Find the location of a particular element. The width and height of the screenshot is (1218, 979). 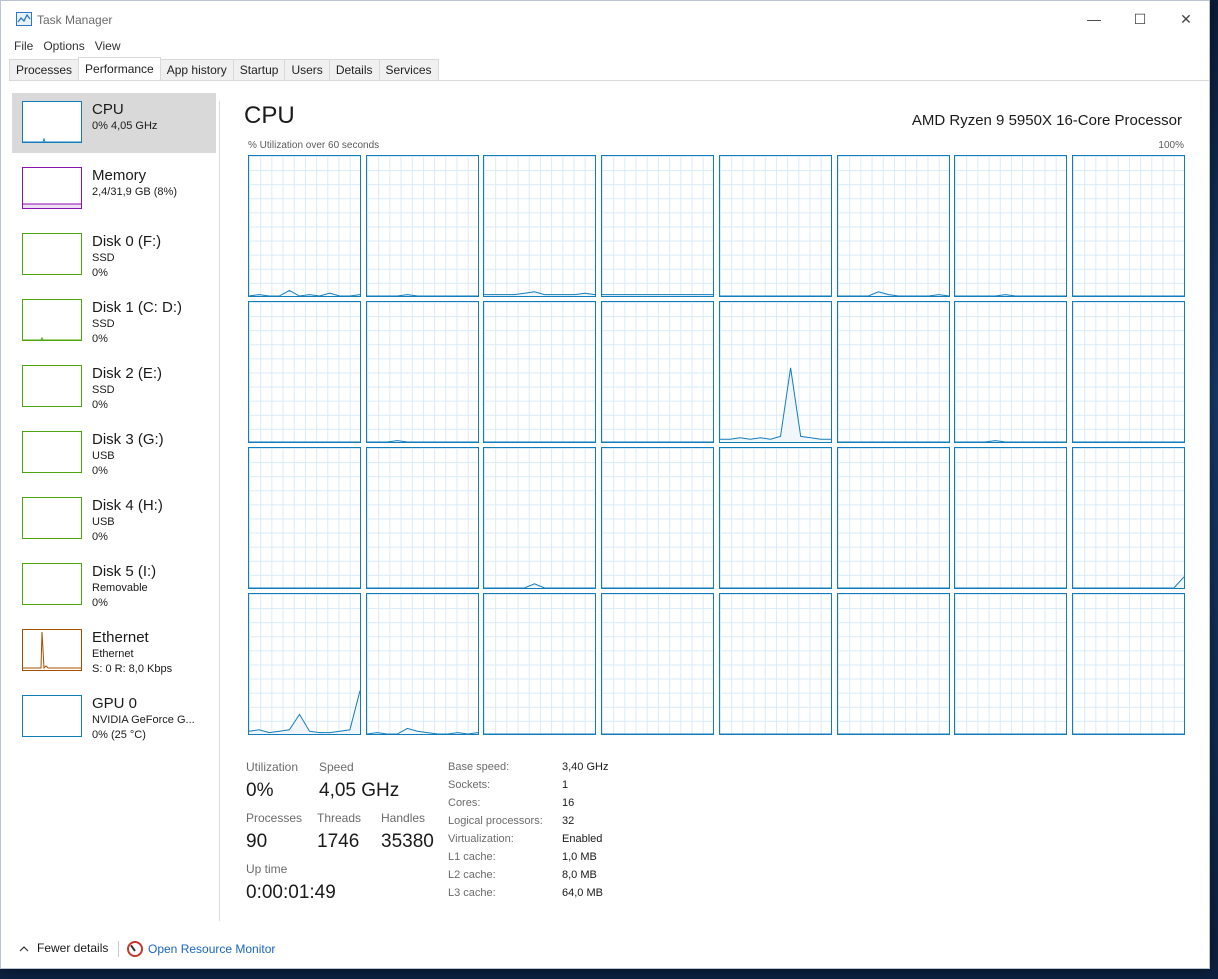

sidebar-item-label: Memory is located at coordinates (119, 175).